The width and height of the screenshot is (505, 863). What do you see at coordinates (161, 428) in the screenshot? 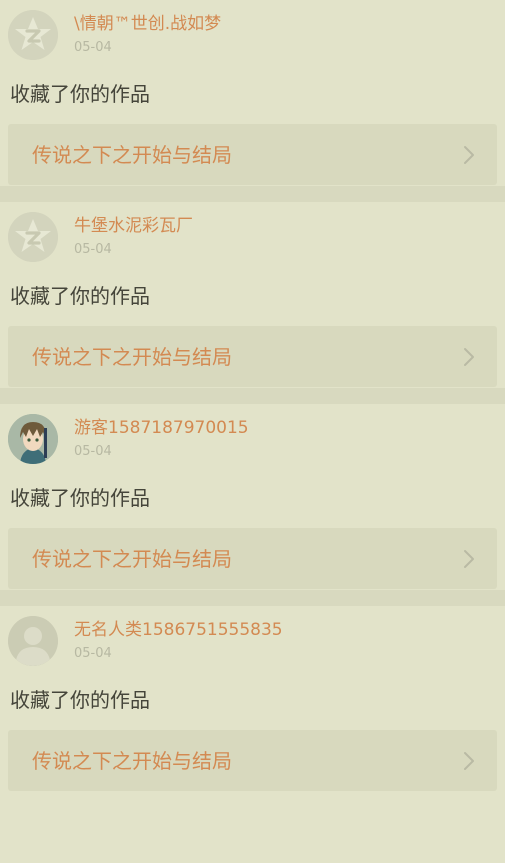
I see `username-link: 游客1587187970015` at bounding box center [161, 428].